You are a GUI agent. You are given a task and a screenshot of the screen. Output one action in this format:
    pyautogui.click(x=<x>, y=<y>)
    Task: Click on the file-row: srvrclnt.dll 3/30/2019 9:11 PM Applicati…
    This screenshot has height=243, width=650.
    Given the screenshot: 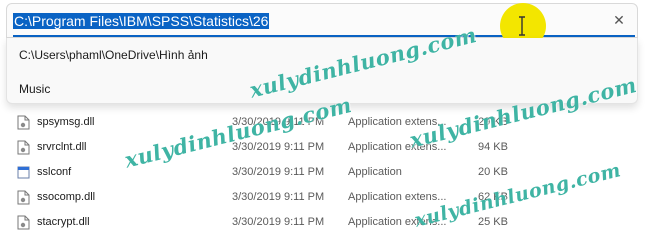 What is the action you would take?
    pyautogui.click(x=325, y=148)
    